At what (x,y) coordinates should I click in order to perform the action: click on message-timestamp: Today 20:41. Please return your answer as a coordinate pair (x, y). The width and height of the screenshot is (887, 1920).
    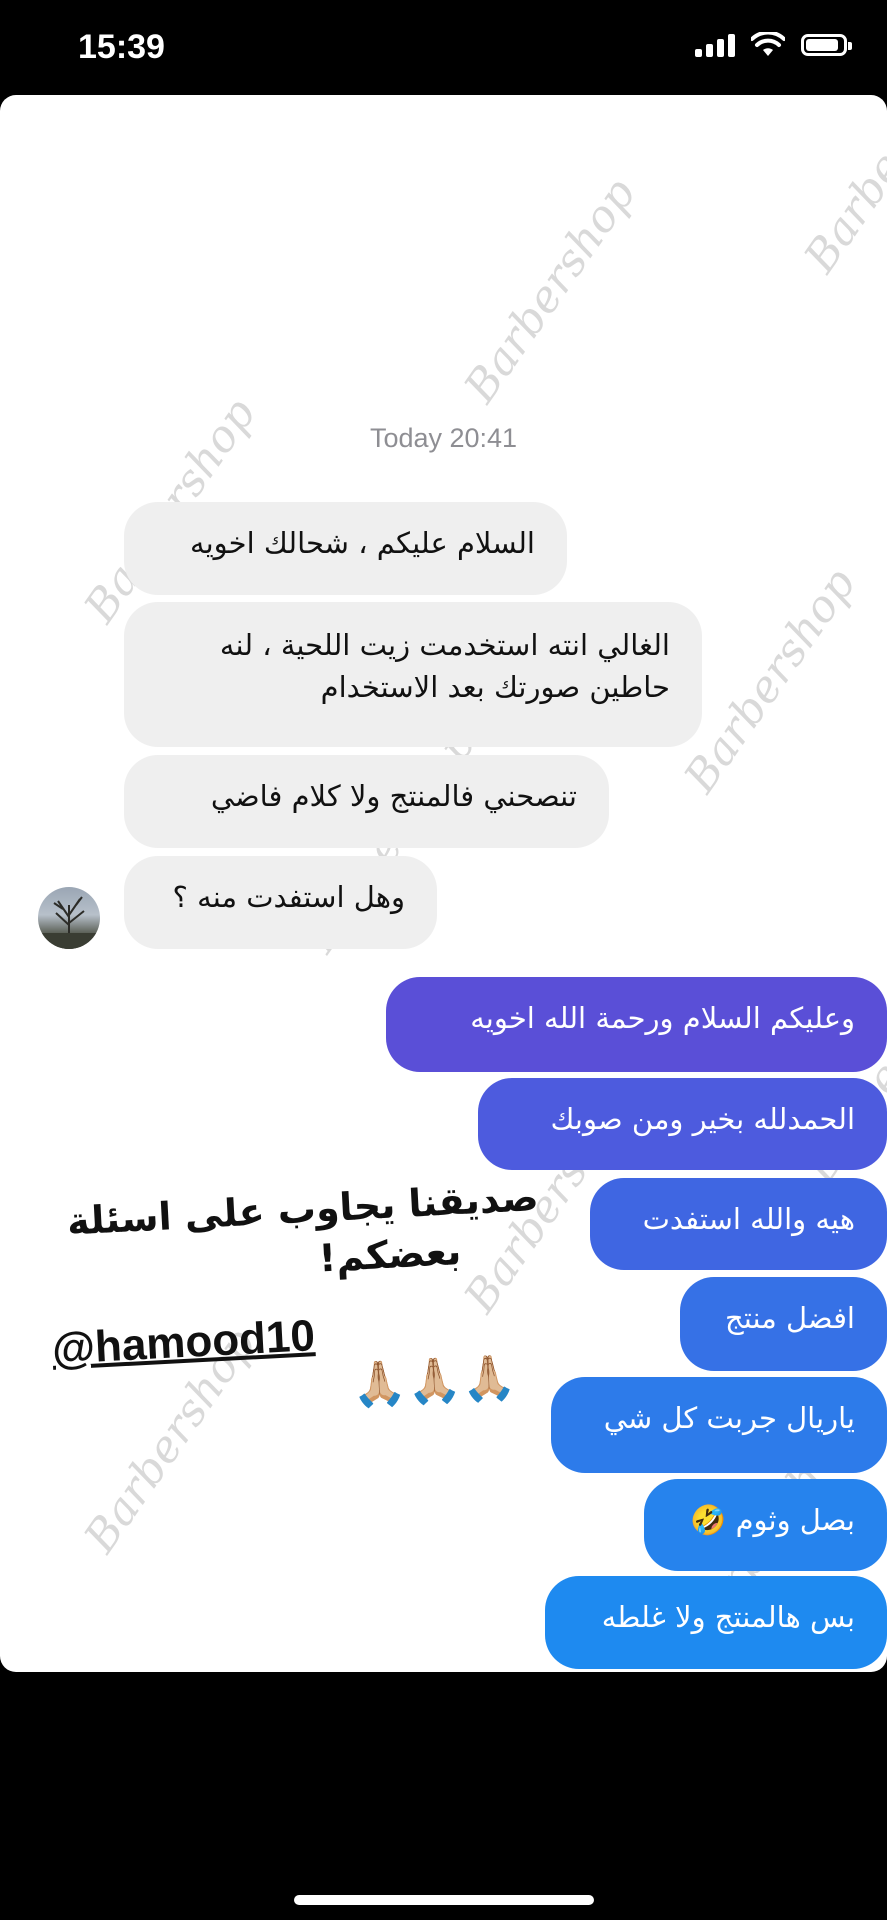
    Looking at the image, I should click on (443, 438).